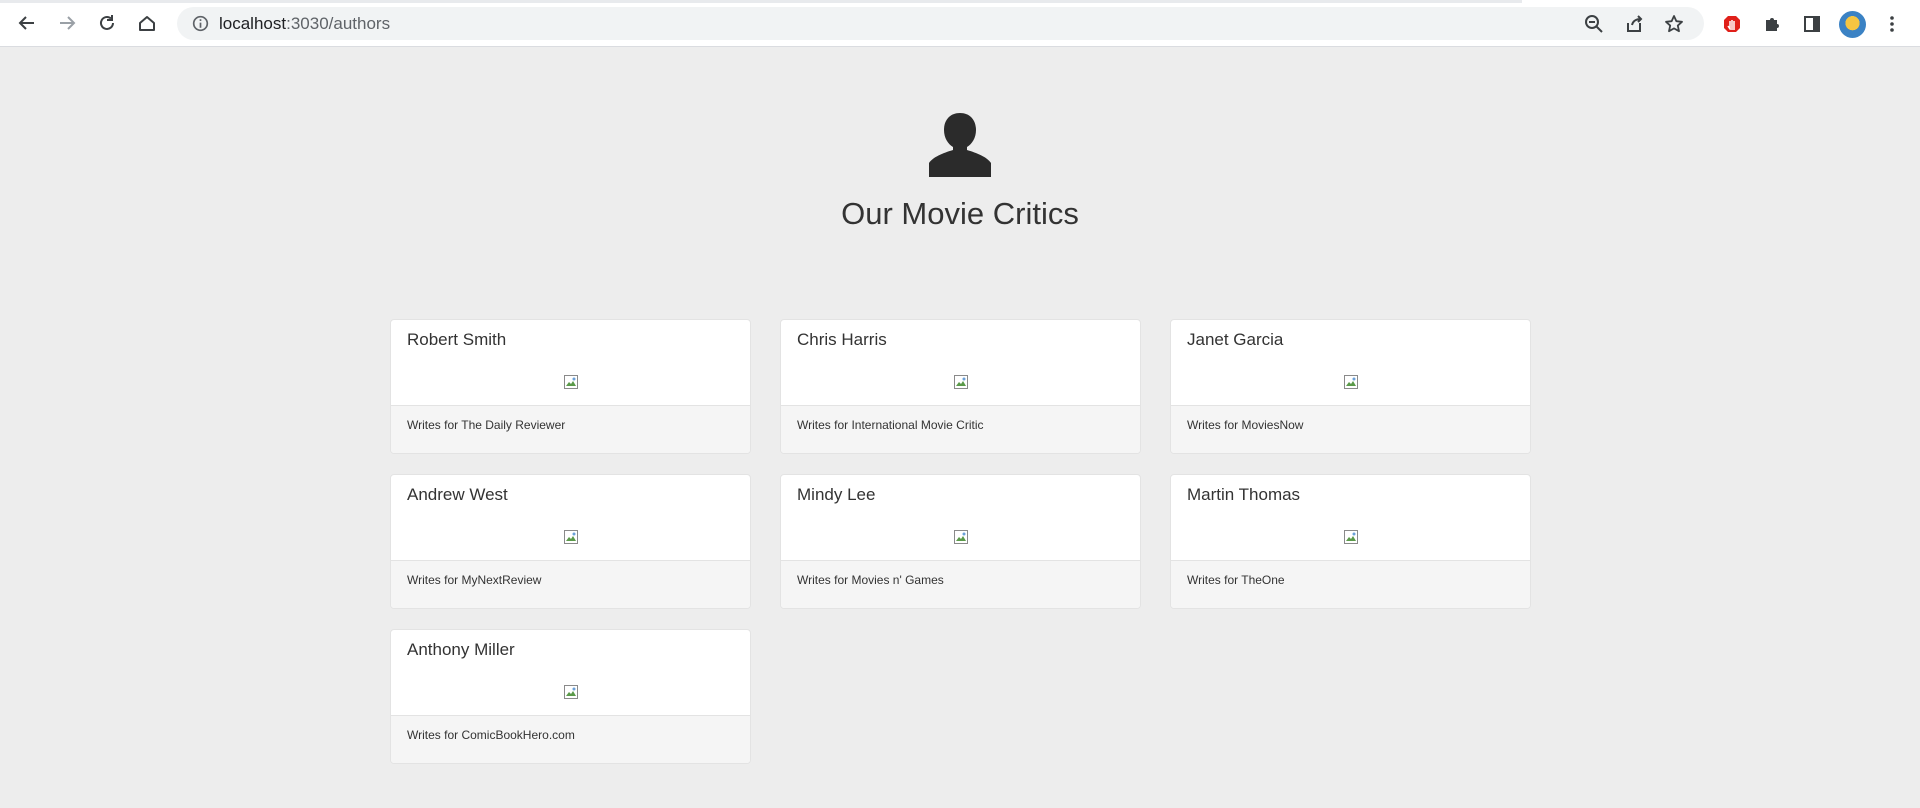 This screenshot has height=808, width=1920. What do you see at coordinates (960, 145) in the screenshot?
I see `user-icon` at bounding box center [960, 145].